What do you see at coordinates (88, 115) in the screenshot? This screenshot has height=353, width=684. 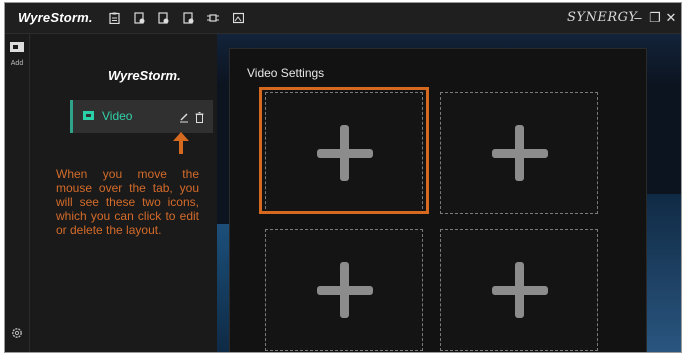 I see `monitor-icon` at bounding box center [88, 115].